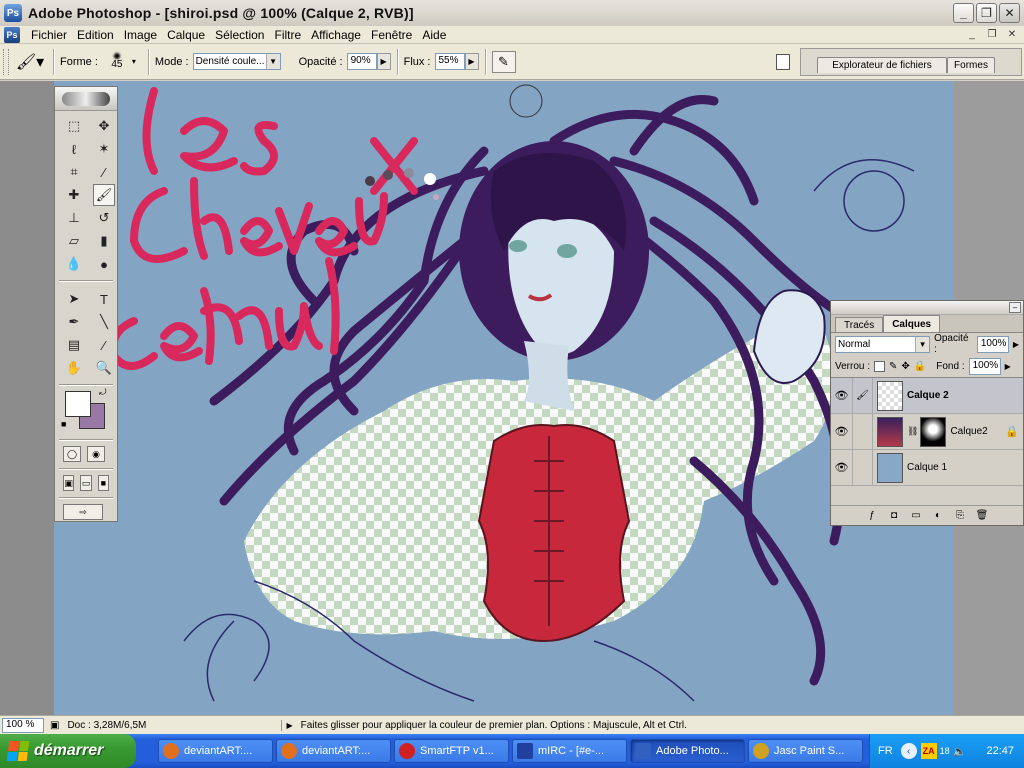 The height and width of the screenshot is (768, 1024). I want to click on tab-traces: Tracés, so click(859, 324).